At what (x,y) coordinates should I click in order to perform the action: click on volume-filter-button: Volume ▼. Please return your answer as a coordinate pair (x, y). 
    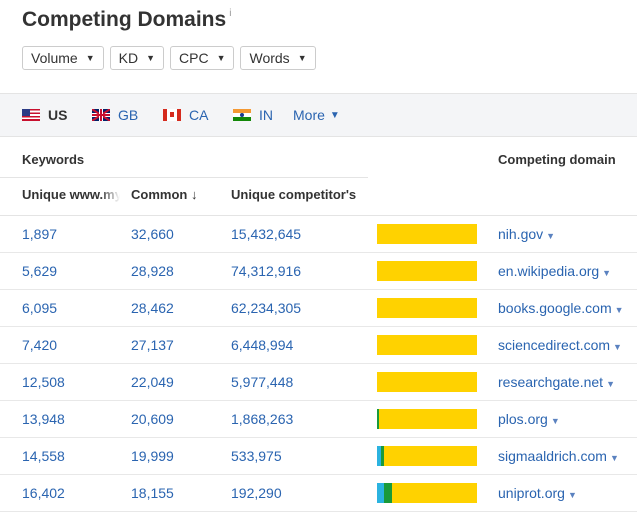
    Looking at the image, I should click on (63, 58).